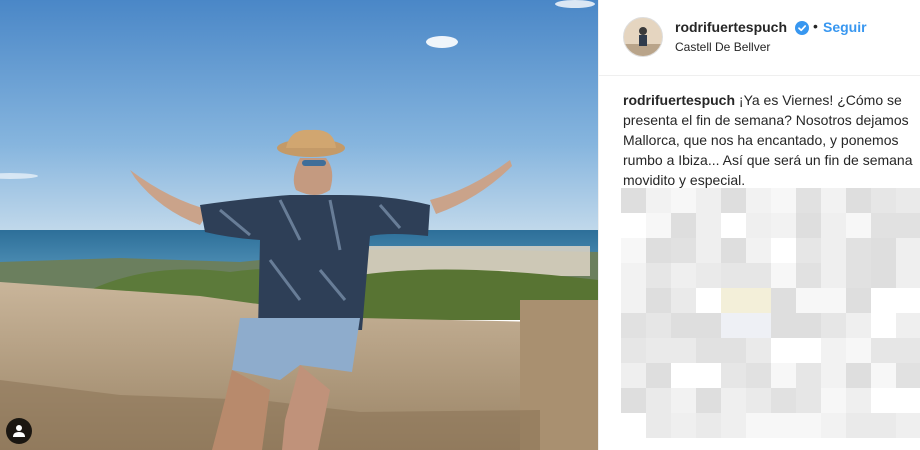 The height and width of the screenshot is (450, 920). What do you see at coordinates (845, 27) in the screenshot?
I see `follow-button: Seguir` at bounding box center [845, 27].